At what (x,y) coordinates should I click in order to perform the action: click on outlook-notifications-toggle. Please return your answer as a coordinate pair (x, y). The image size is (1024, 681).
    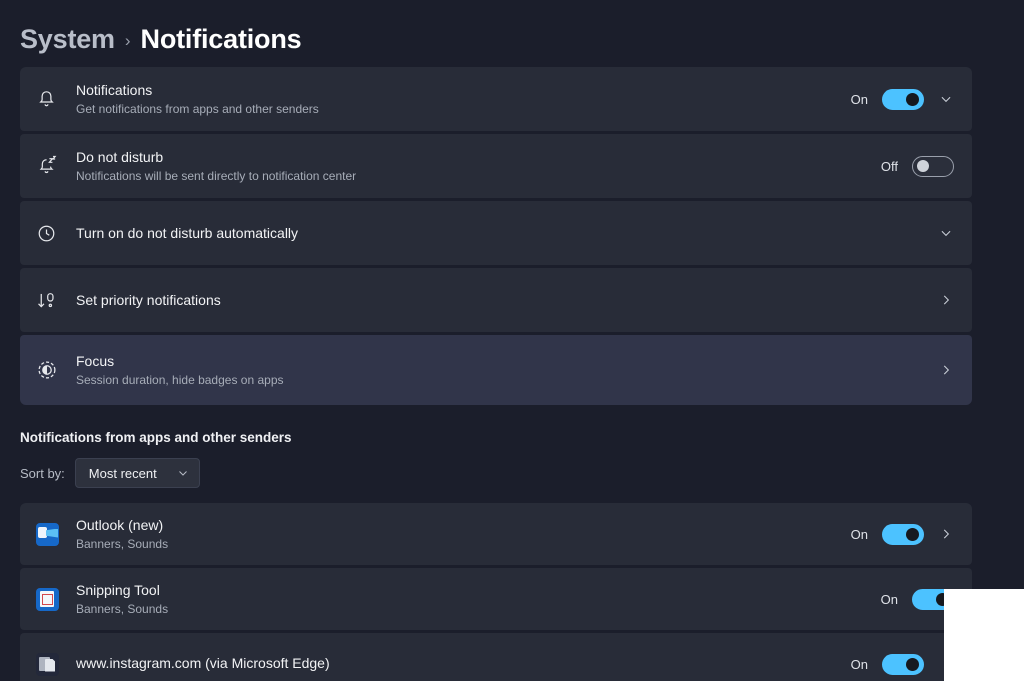
    Looking at the image, I should click on (903, 534).